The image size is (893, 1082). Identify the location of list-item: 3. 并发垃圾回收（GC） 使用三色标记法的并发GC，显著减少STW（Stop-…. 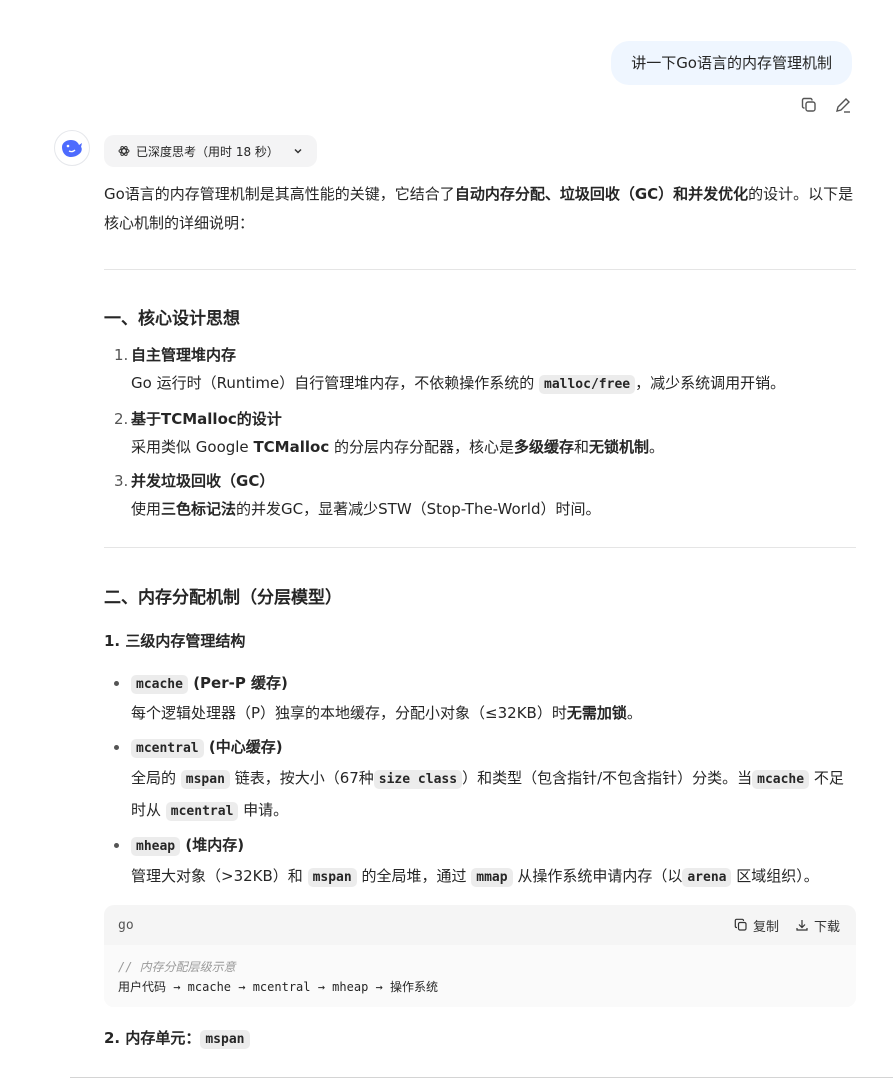
(480, 495).